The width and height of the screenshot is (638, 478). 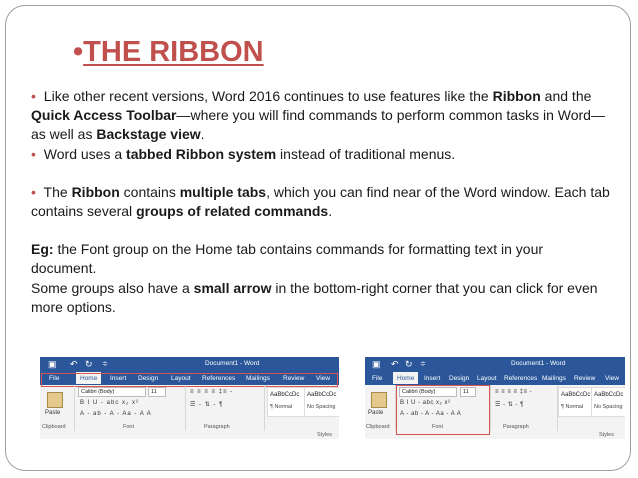 I want to click on text-run: Some groups also have a, so click(x=112, y=287).